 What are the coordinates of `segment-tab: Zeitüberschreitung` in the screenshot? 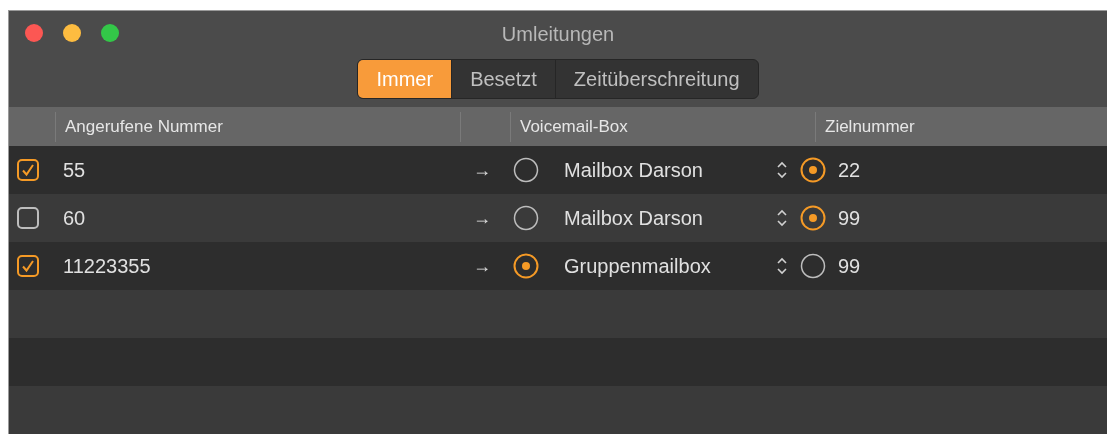 It's located at (656, 79).